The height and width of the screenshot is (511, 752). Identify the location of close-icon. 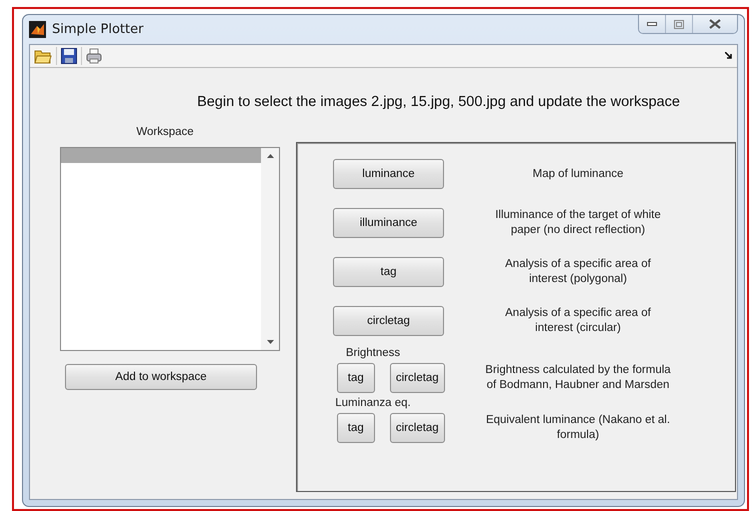
(715, 24).